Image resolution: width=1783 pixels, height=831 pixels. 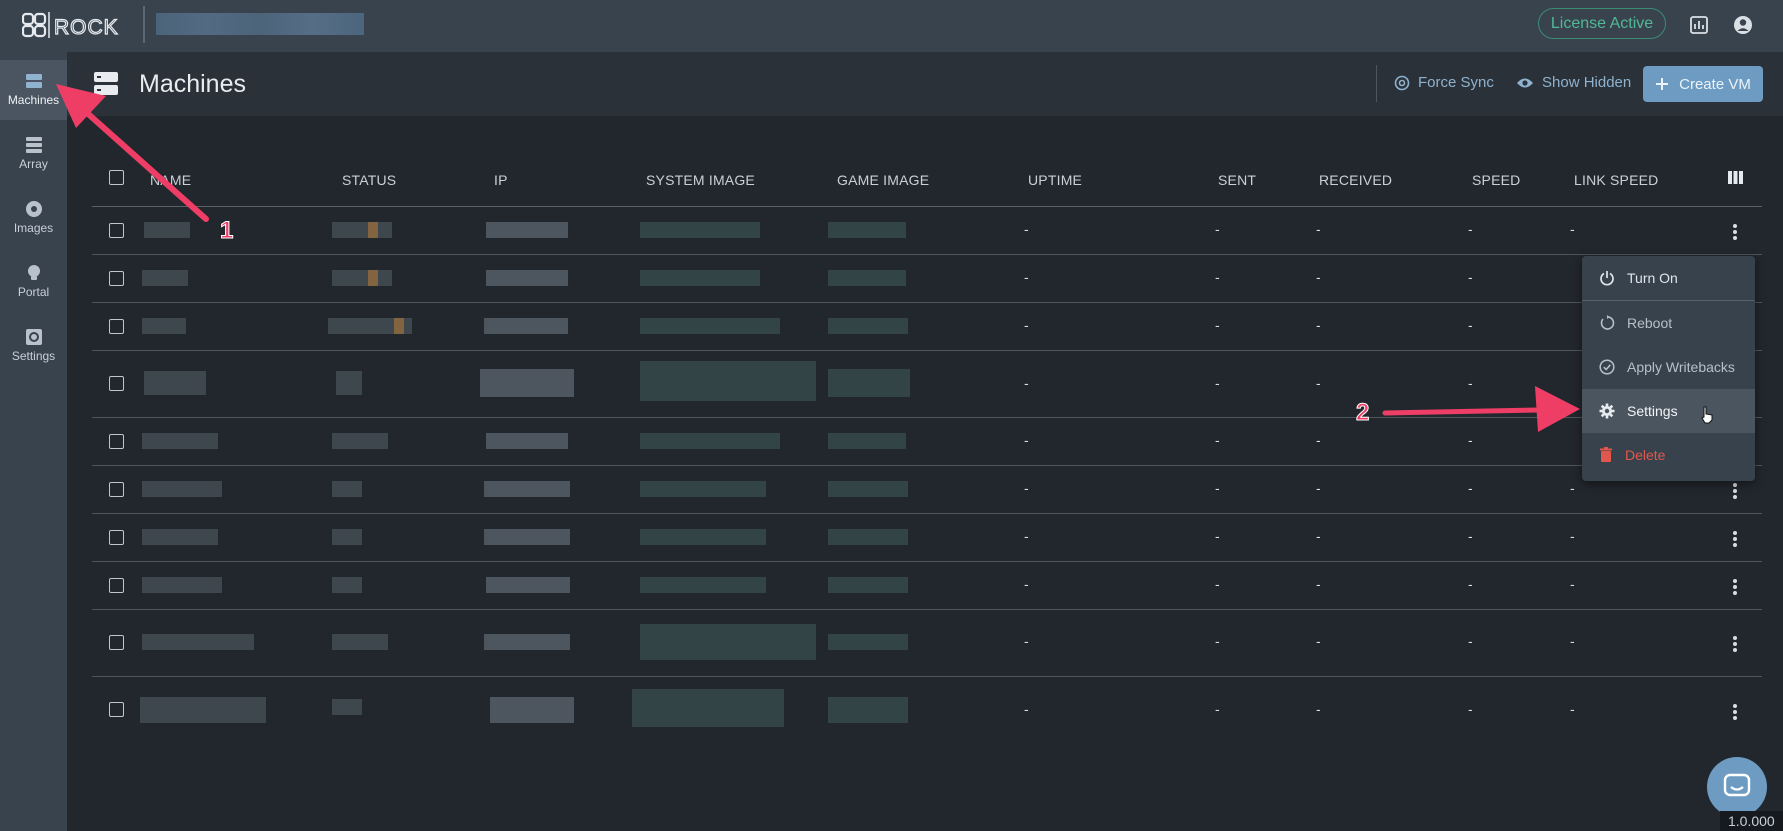 What do you see at coordinates (170, 180) in the screenshot?
I see `column-header-name: NAME` at bounding box center [170, 180].